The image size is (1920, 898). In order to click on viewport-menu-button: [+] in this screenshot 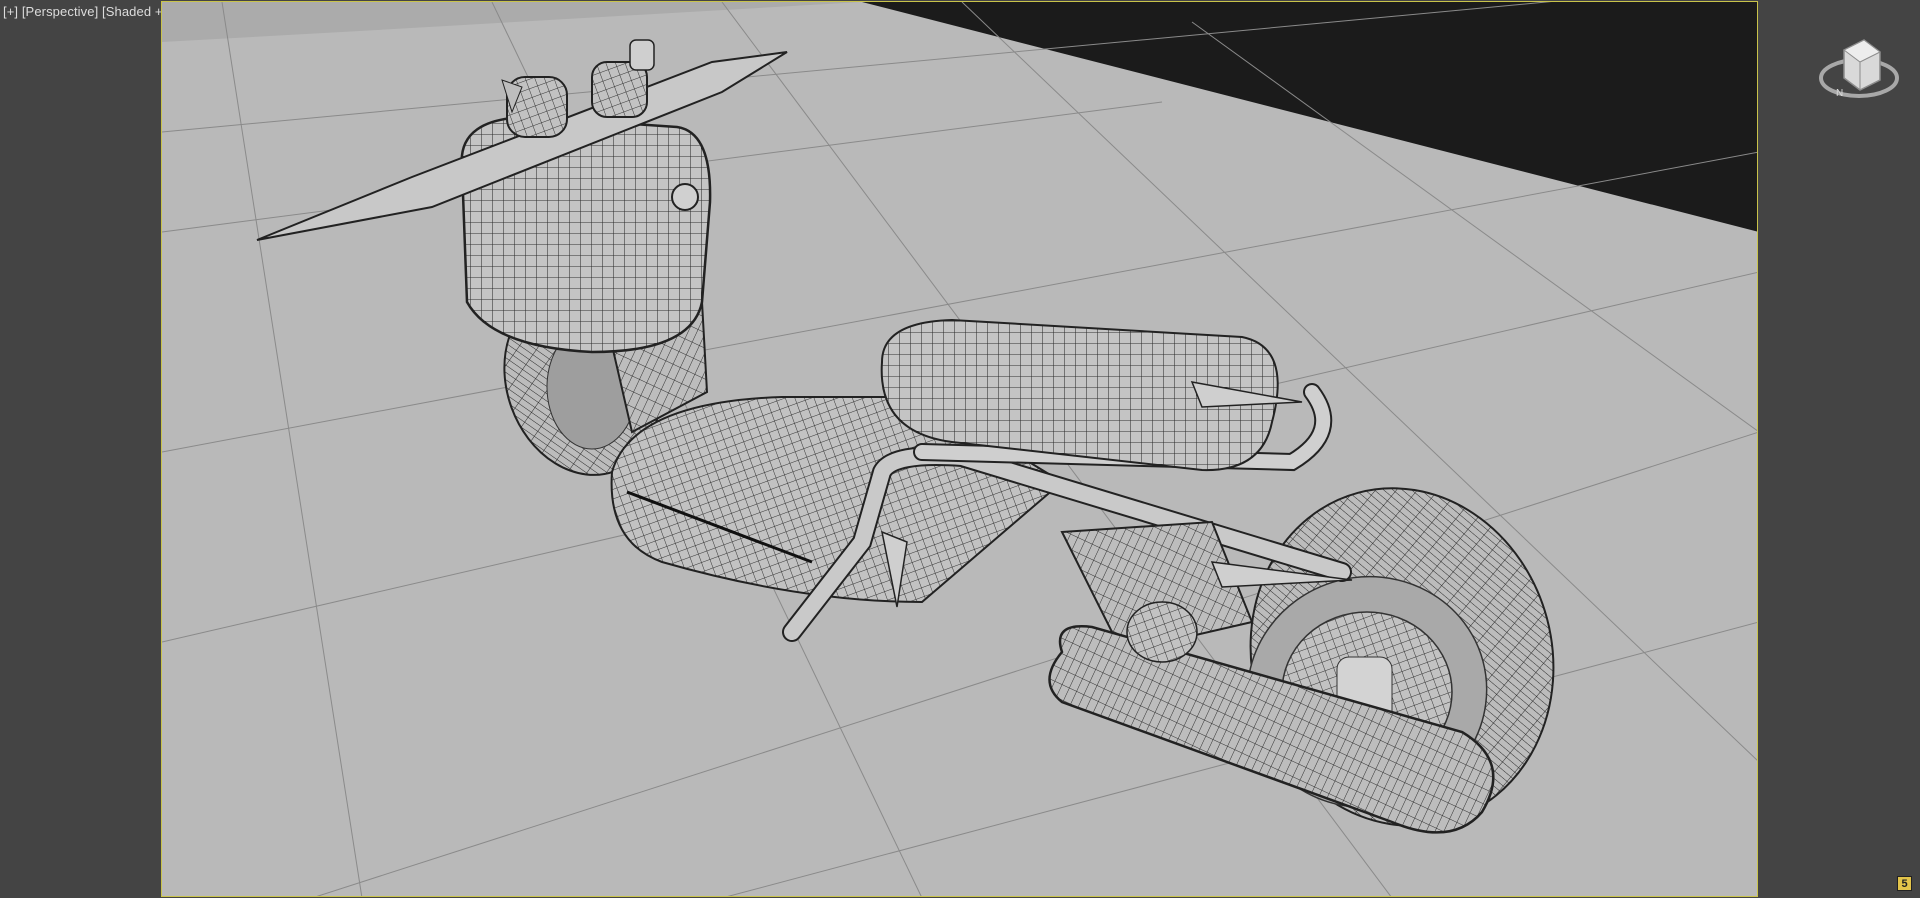, I will do `click(10, 11)`.